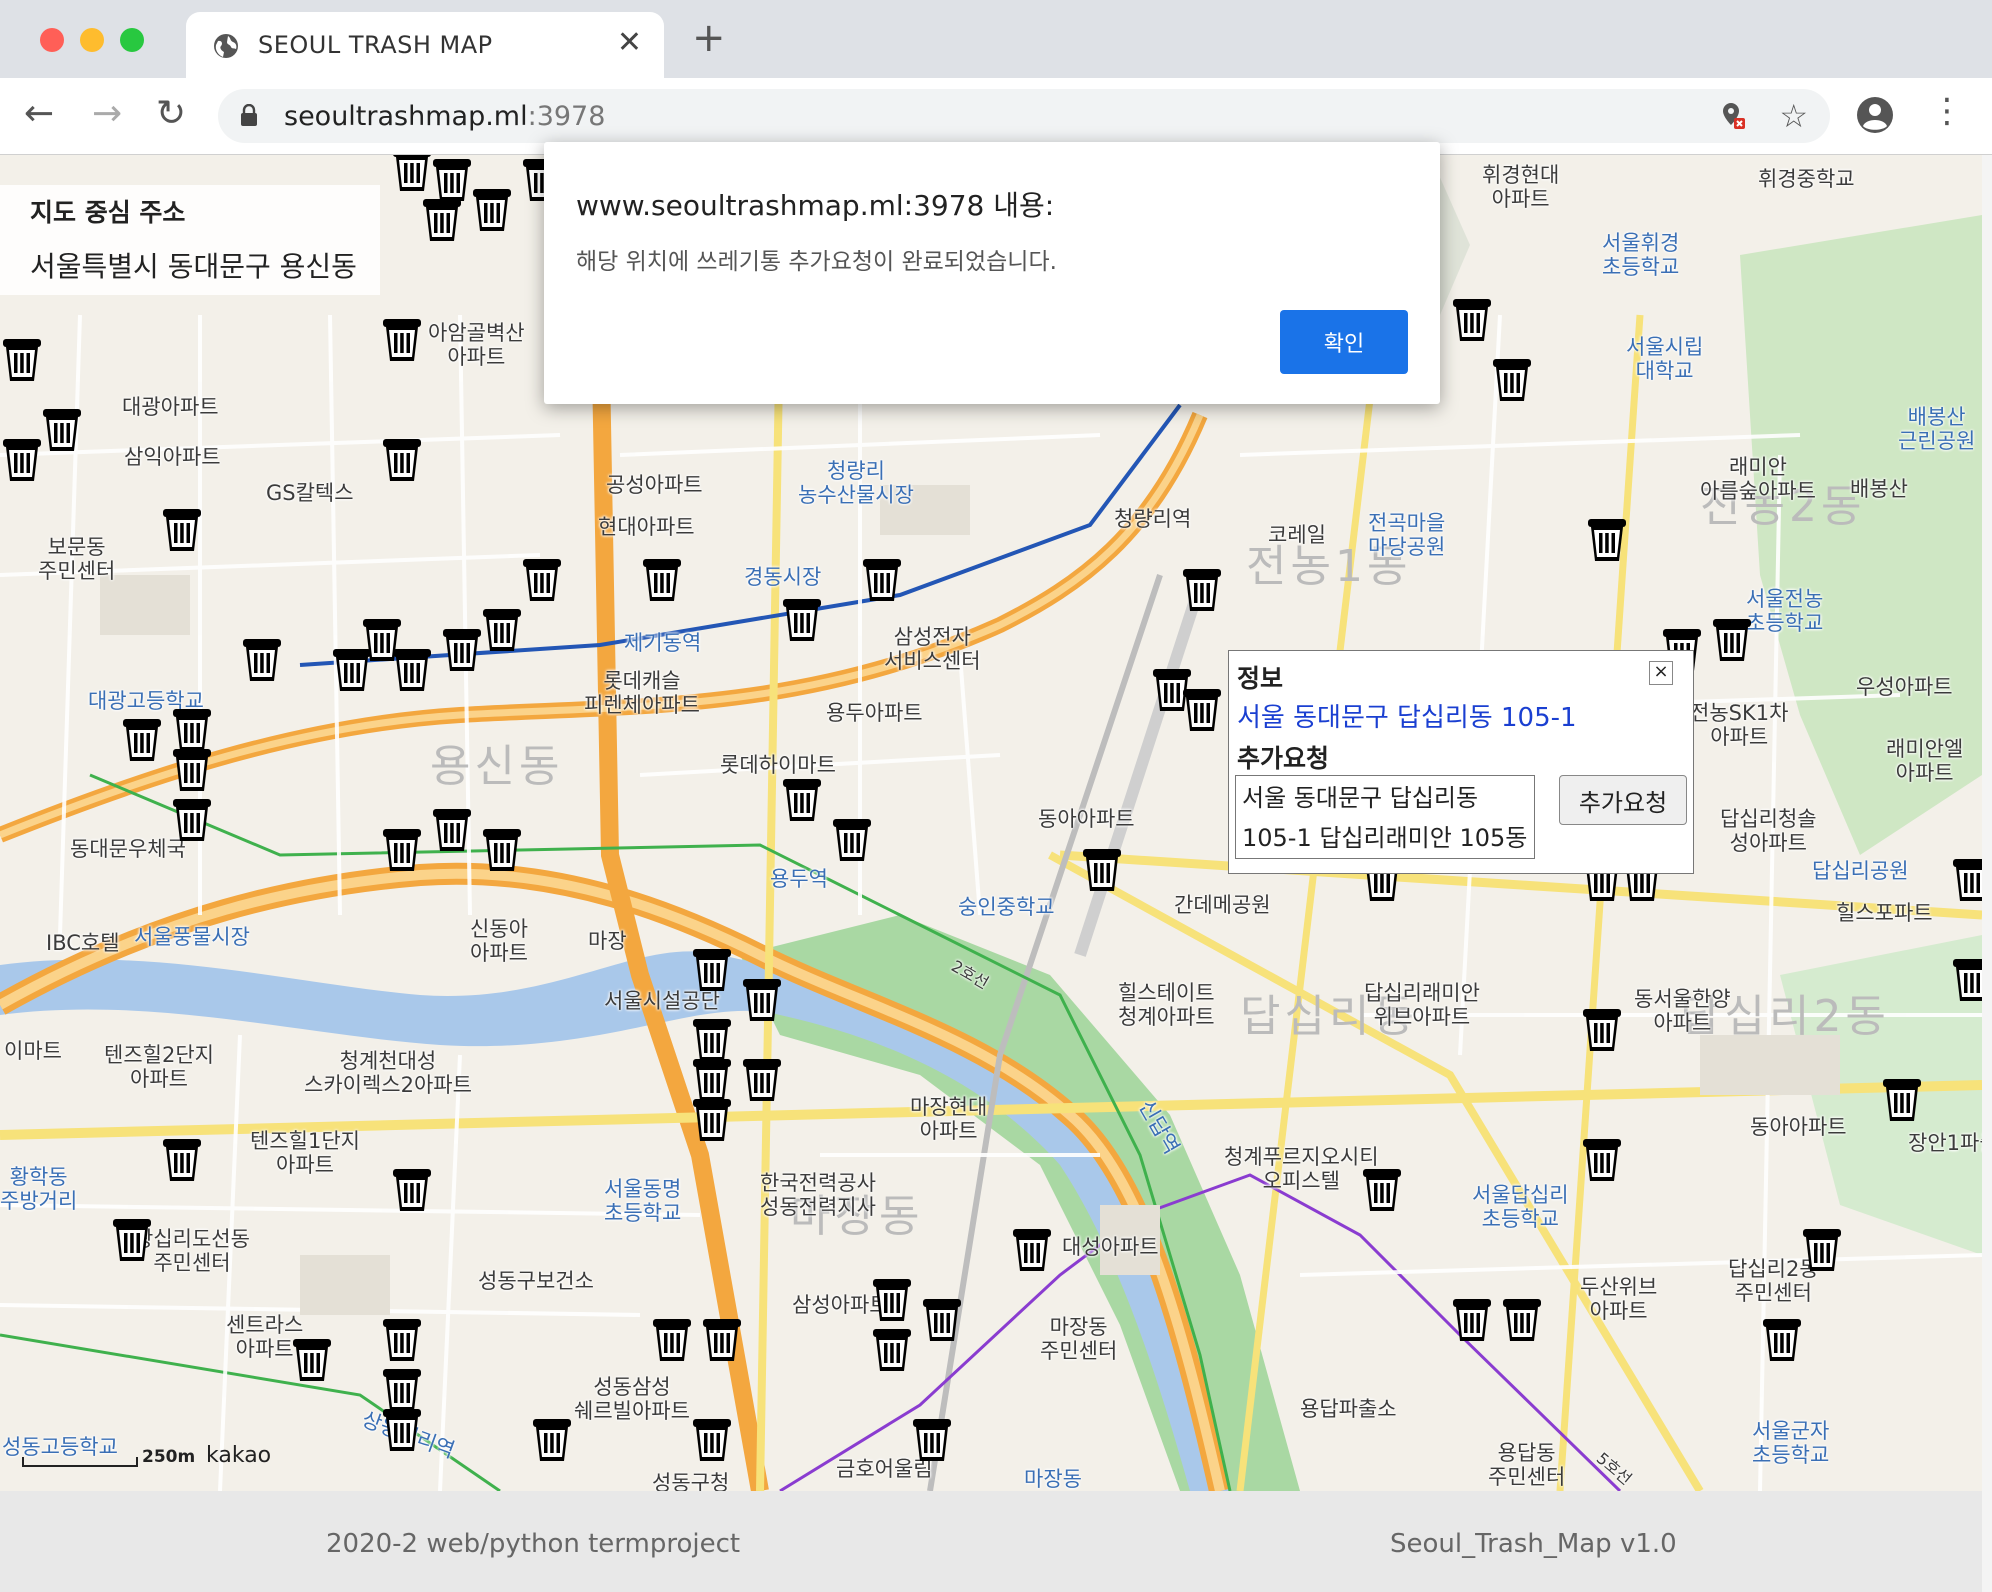 This screenshot has width=1992, height=1592. I want to click on map-label: 텐즈힐2단지 아파트, so click(159, 1067).